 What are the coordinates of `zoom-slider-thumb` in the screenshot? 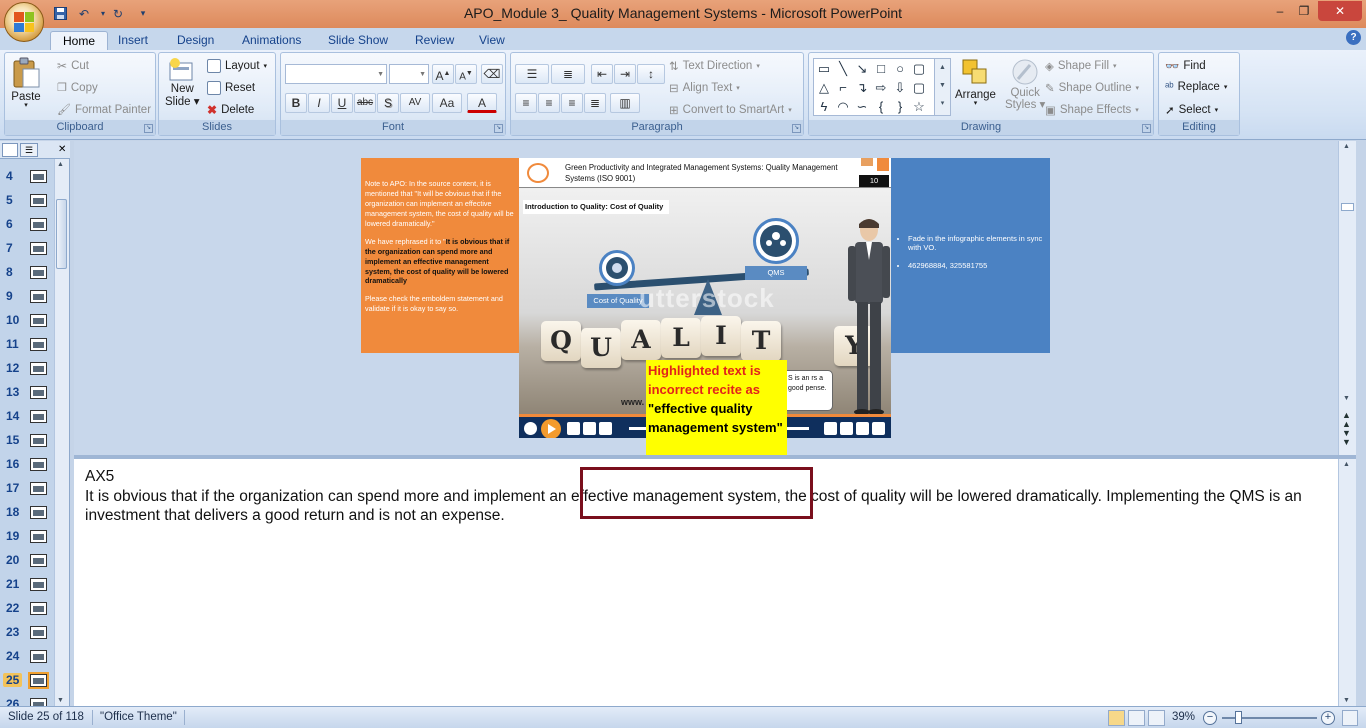 It's located at (1238, 717).